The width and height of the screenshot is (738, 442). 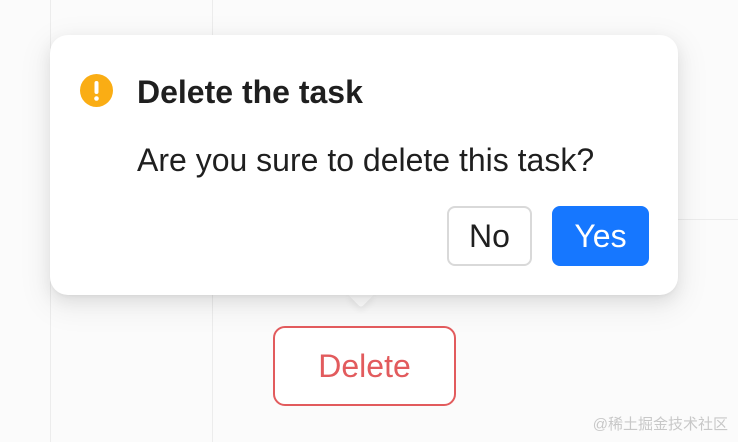 I want to click on watermark: @稀土掘金技术社区, so click(x=660, y=424).